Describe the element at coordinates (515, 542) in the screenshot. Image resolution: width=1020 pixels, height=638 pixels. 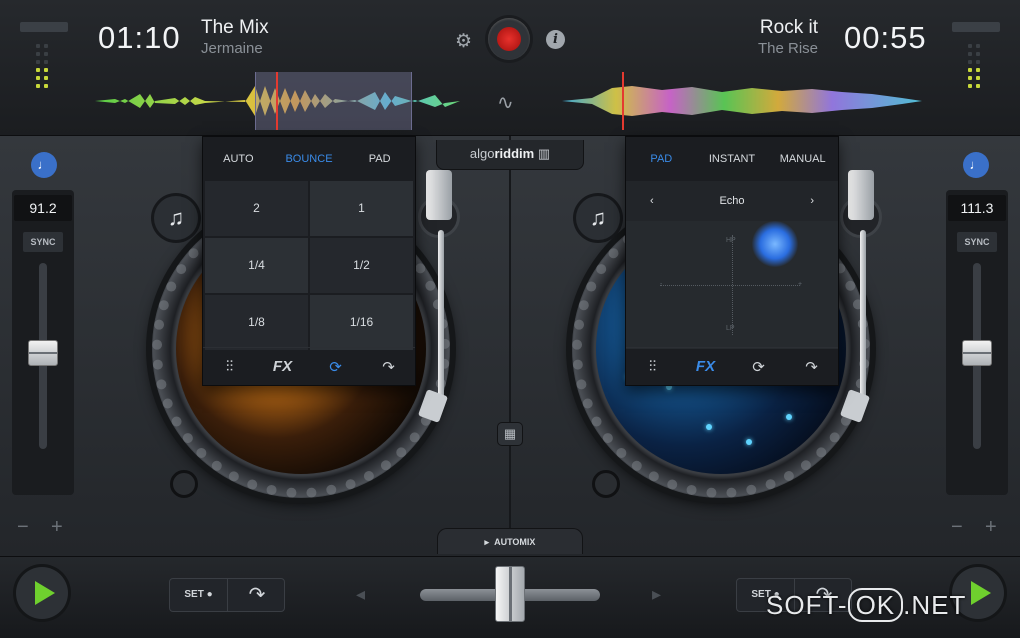
I see `automix-label: AUTOMIX` at that location.